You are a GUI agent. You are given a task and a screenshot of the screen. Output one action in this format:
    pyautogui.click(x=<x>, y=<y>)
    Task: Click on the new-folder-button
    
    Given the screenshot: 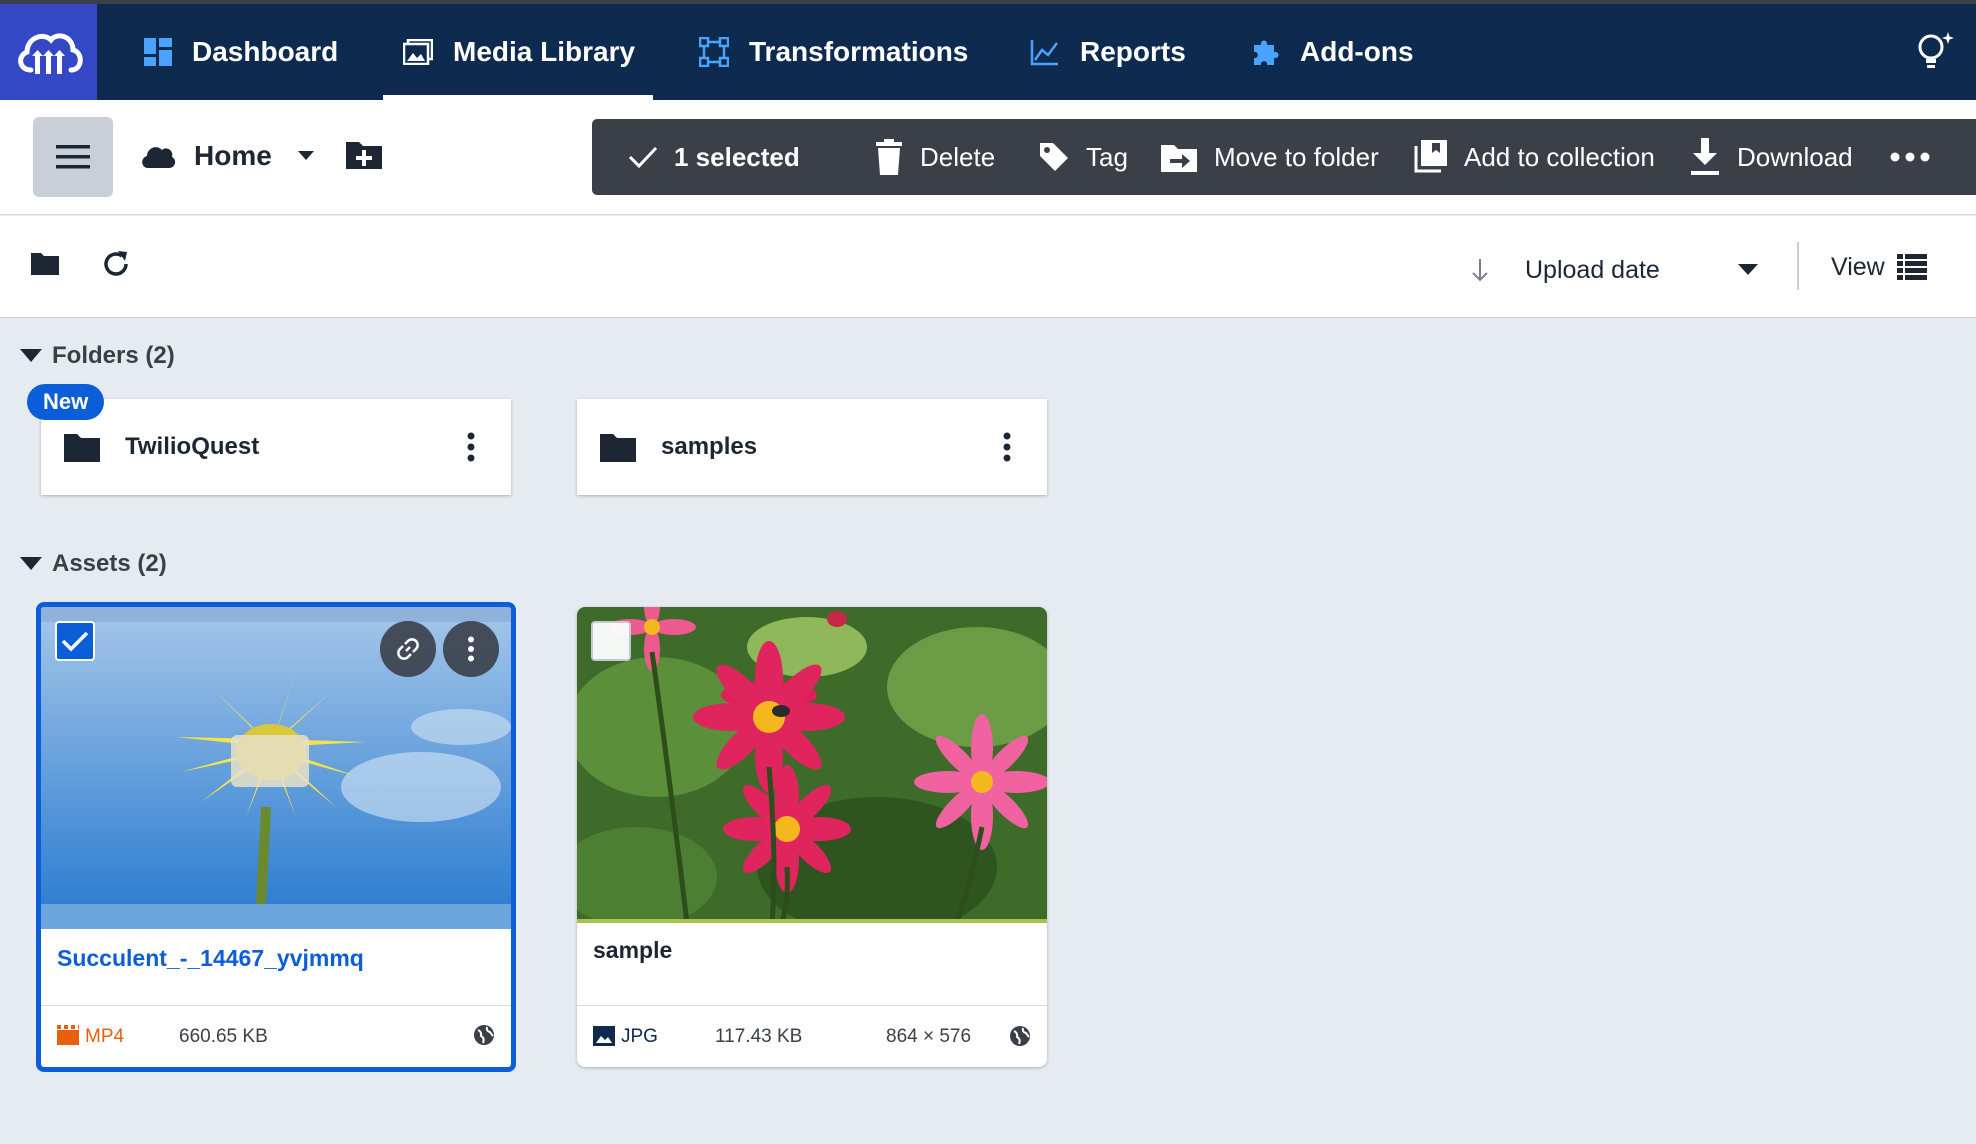 What is the action you would take?
    pyautogui.click(x=364, y=156)
    